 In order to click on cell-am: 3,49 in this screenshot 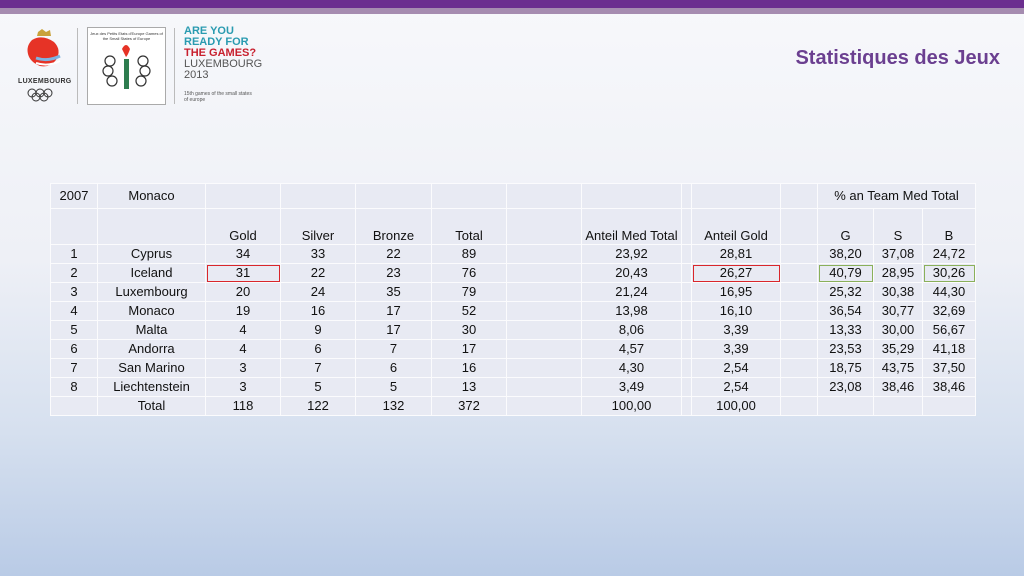, I will do `click(631, 387)`.